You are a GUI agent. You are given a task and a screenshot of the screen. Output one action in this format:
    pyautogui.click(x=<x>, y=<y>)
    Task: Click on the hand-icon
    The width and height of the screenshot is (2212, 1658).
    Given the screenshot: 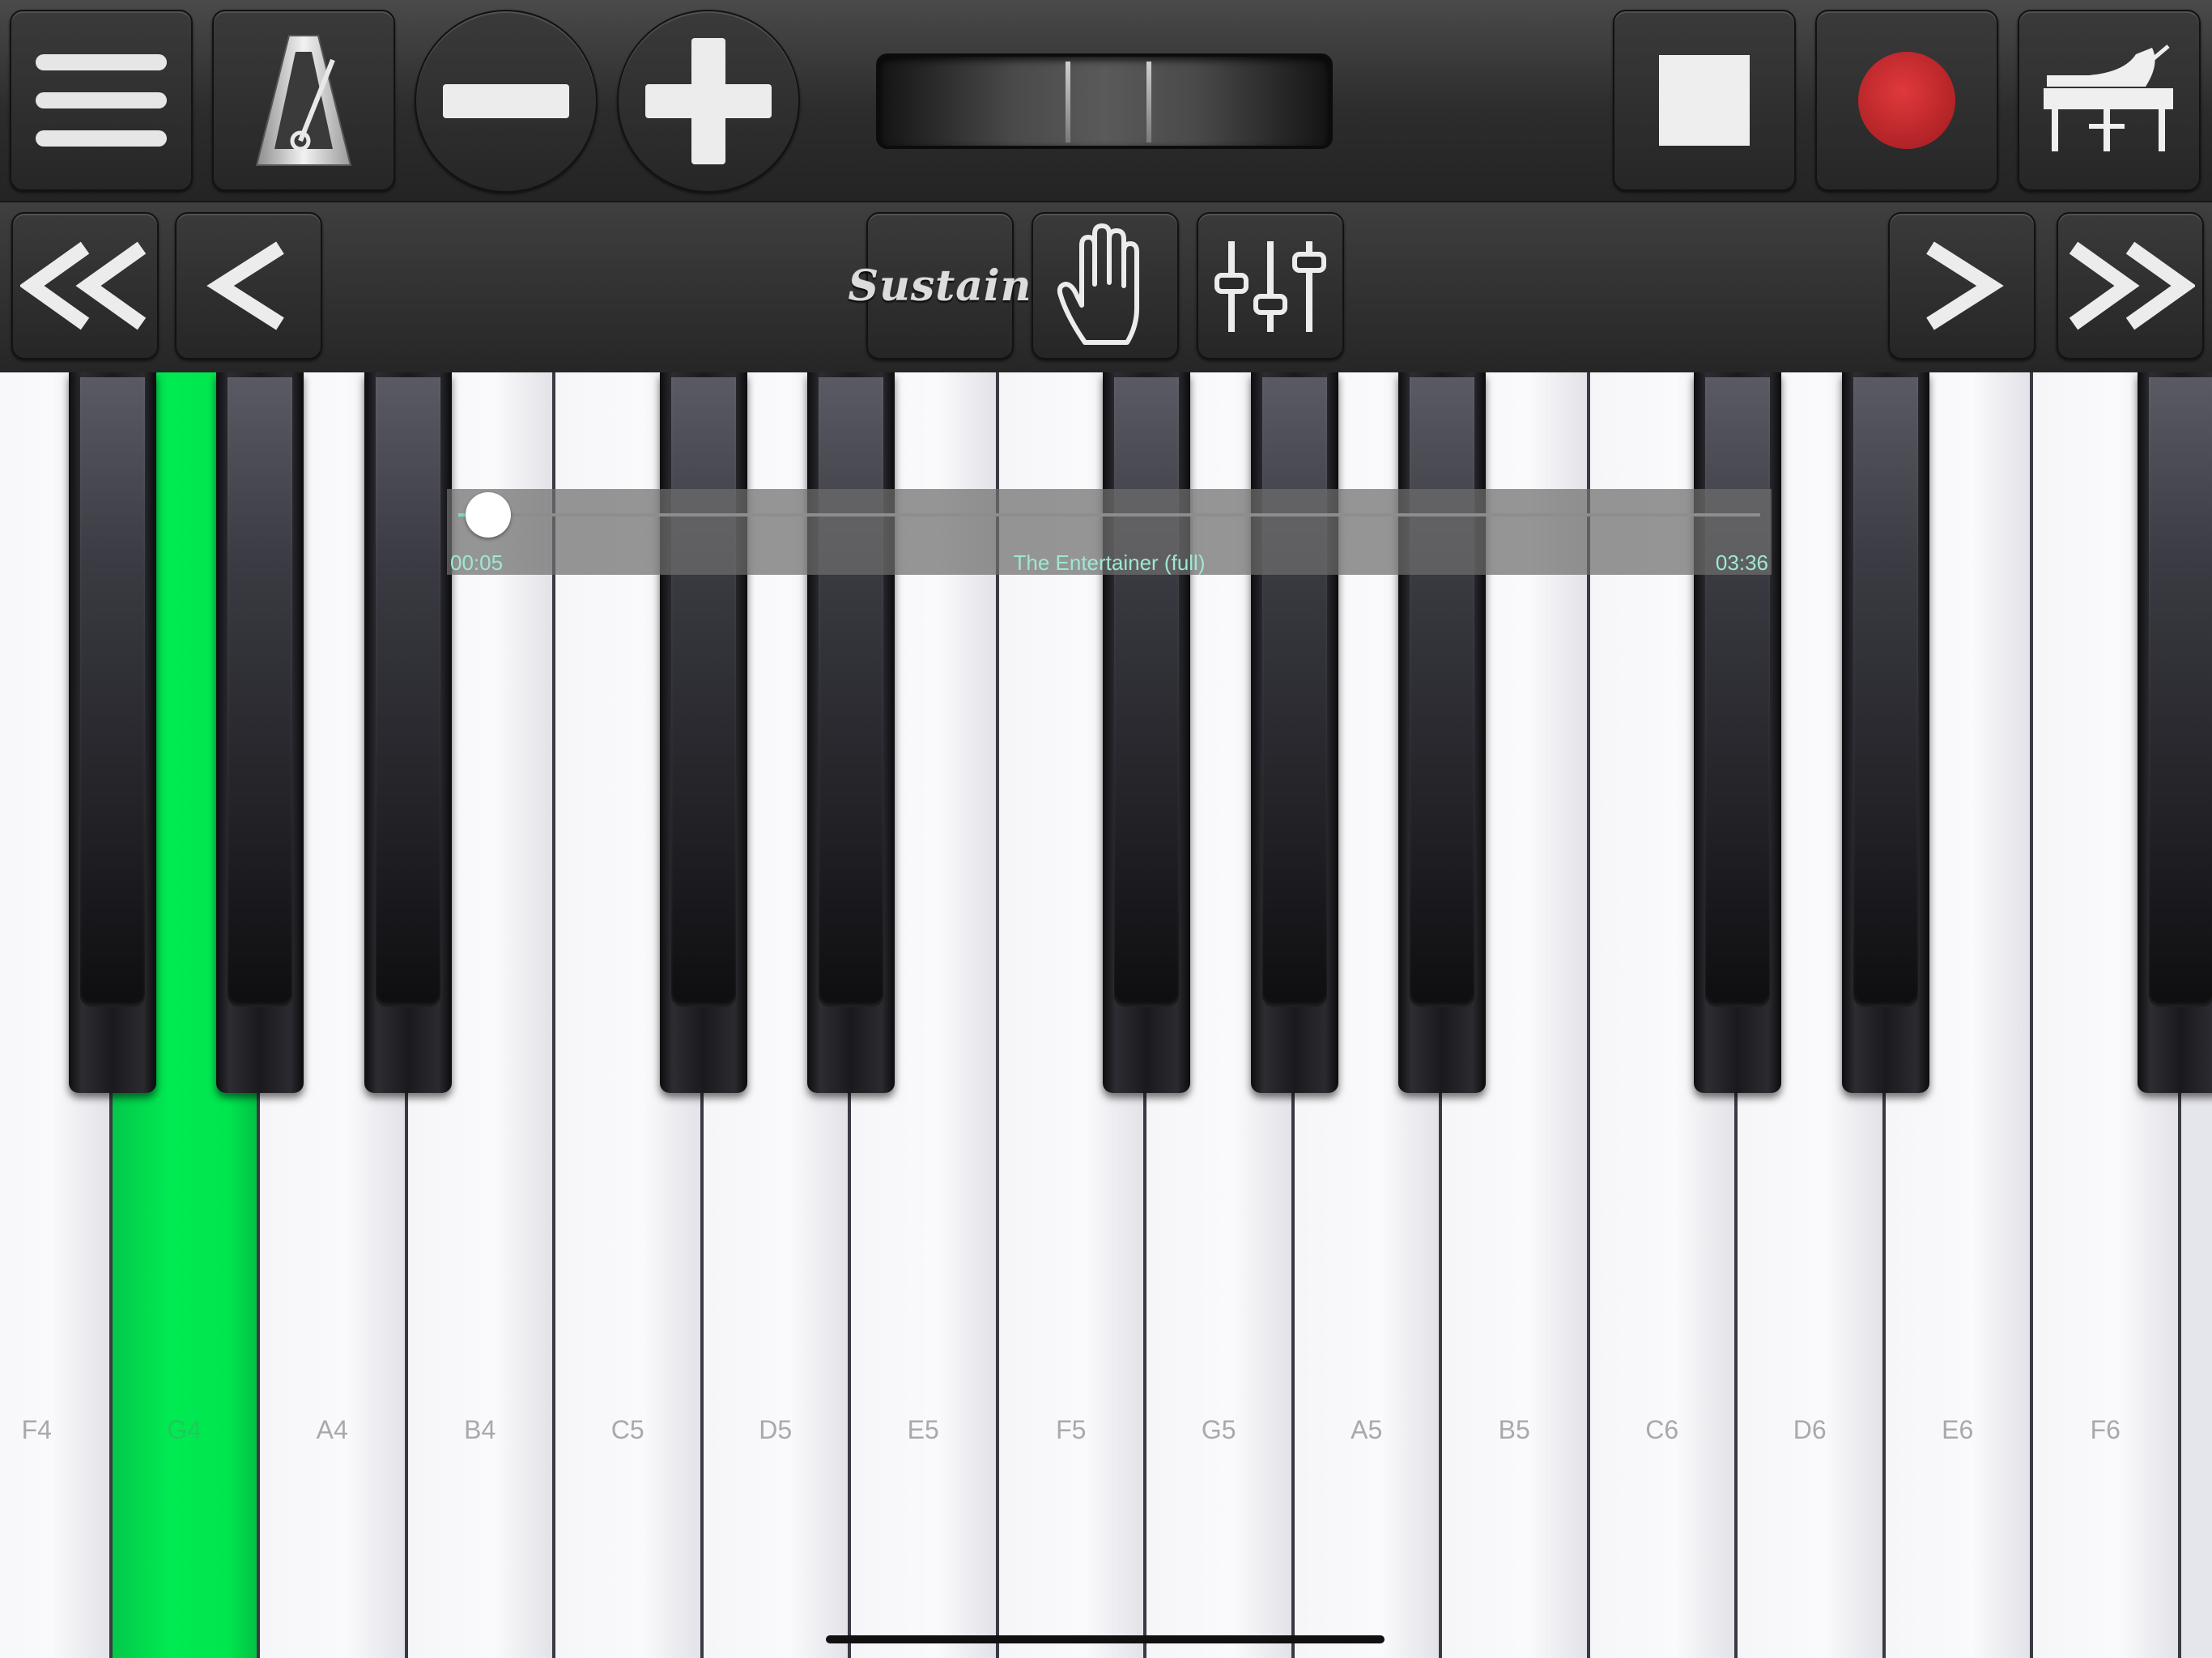 What is the action you would take?
    pyautogui.click(x=1105, y=286)
    